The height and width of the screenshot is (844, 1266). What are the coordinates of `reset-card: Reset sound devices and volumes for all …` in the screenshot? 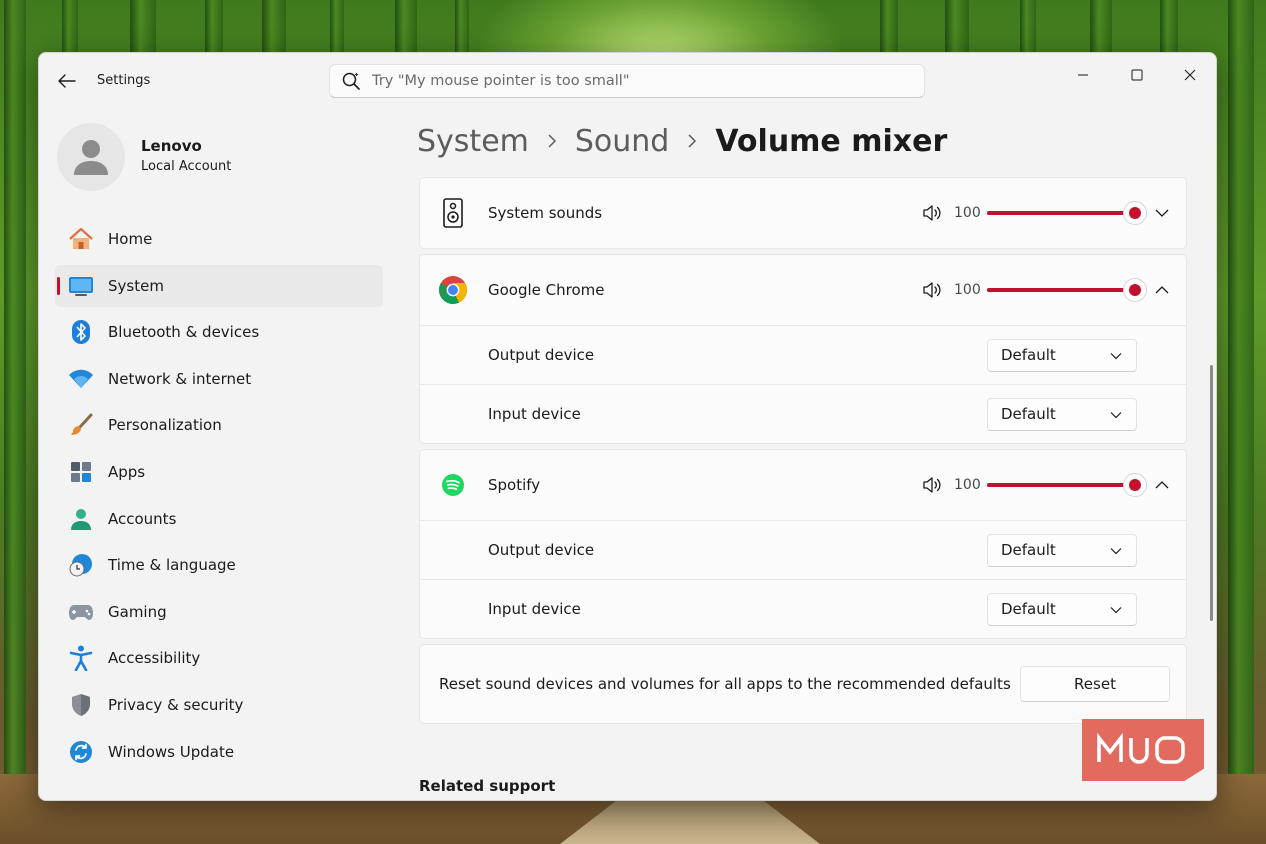 It's located at (803, 684).